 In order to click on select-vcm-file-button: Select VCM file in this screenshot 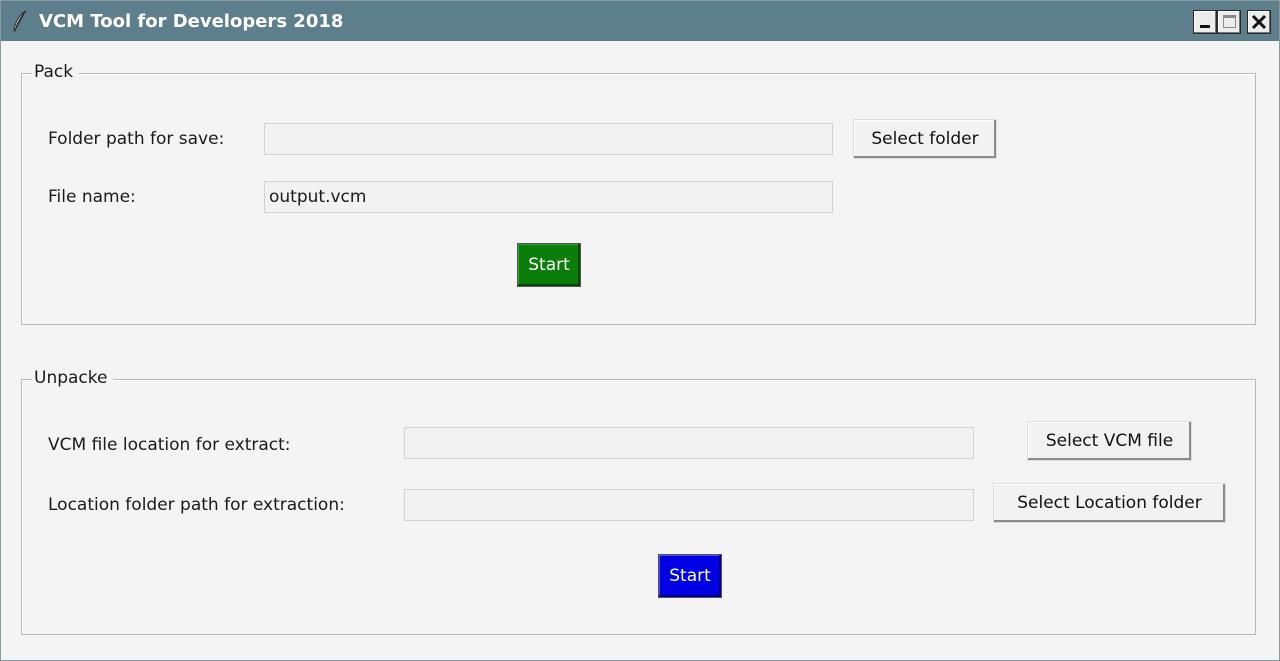, I will do `click(1109, 441)`.